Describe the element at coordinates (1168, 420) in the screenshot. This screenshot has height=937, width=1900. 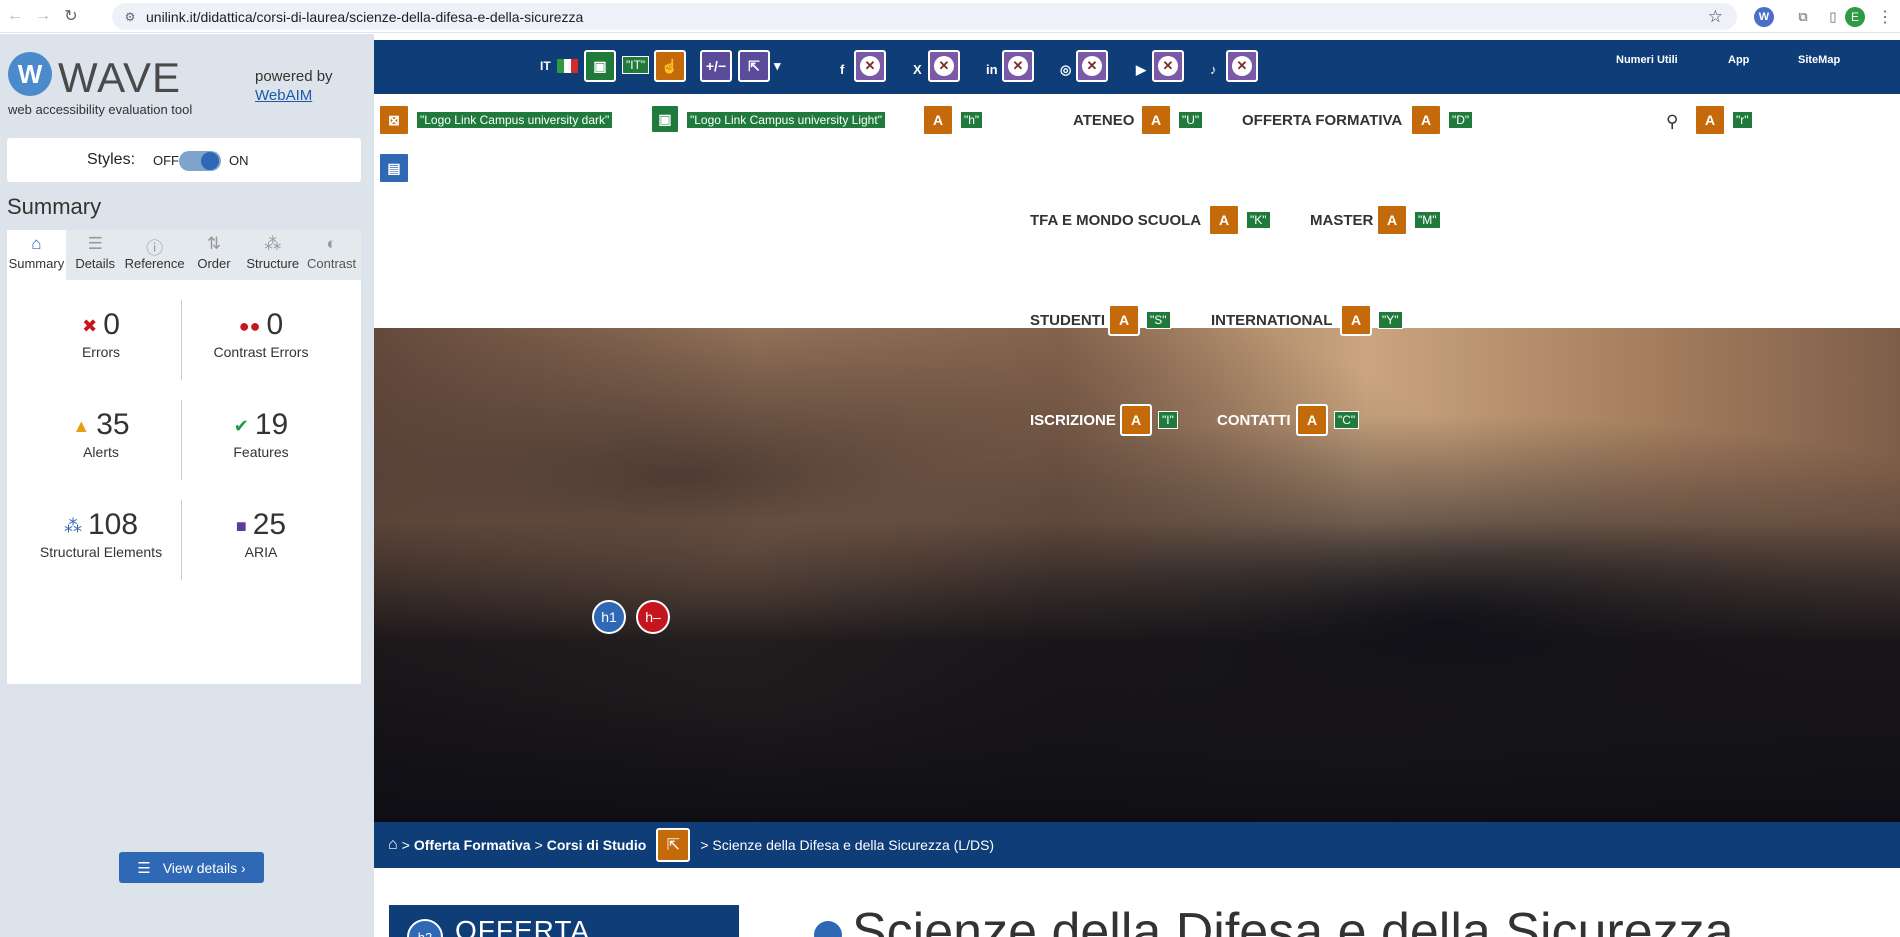
I see `accesskey-tag: "I"` at that location.